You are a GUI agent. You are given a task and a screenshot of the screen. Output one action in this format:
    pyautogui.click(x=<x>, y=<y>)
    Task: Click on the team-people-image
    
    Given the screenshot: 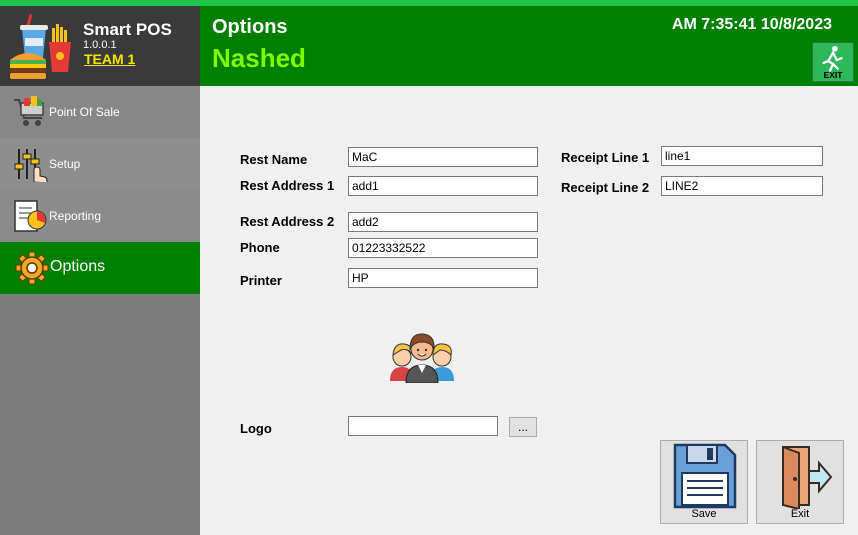 What is the action you would take?
    pyautogui.click(x=422, y=358)
    